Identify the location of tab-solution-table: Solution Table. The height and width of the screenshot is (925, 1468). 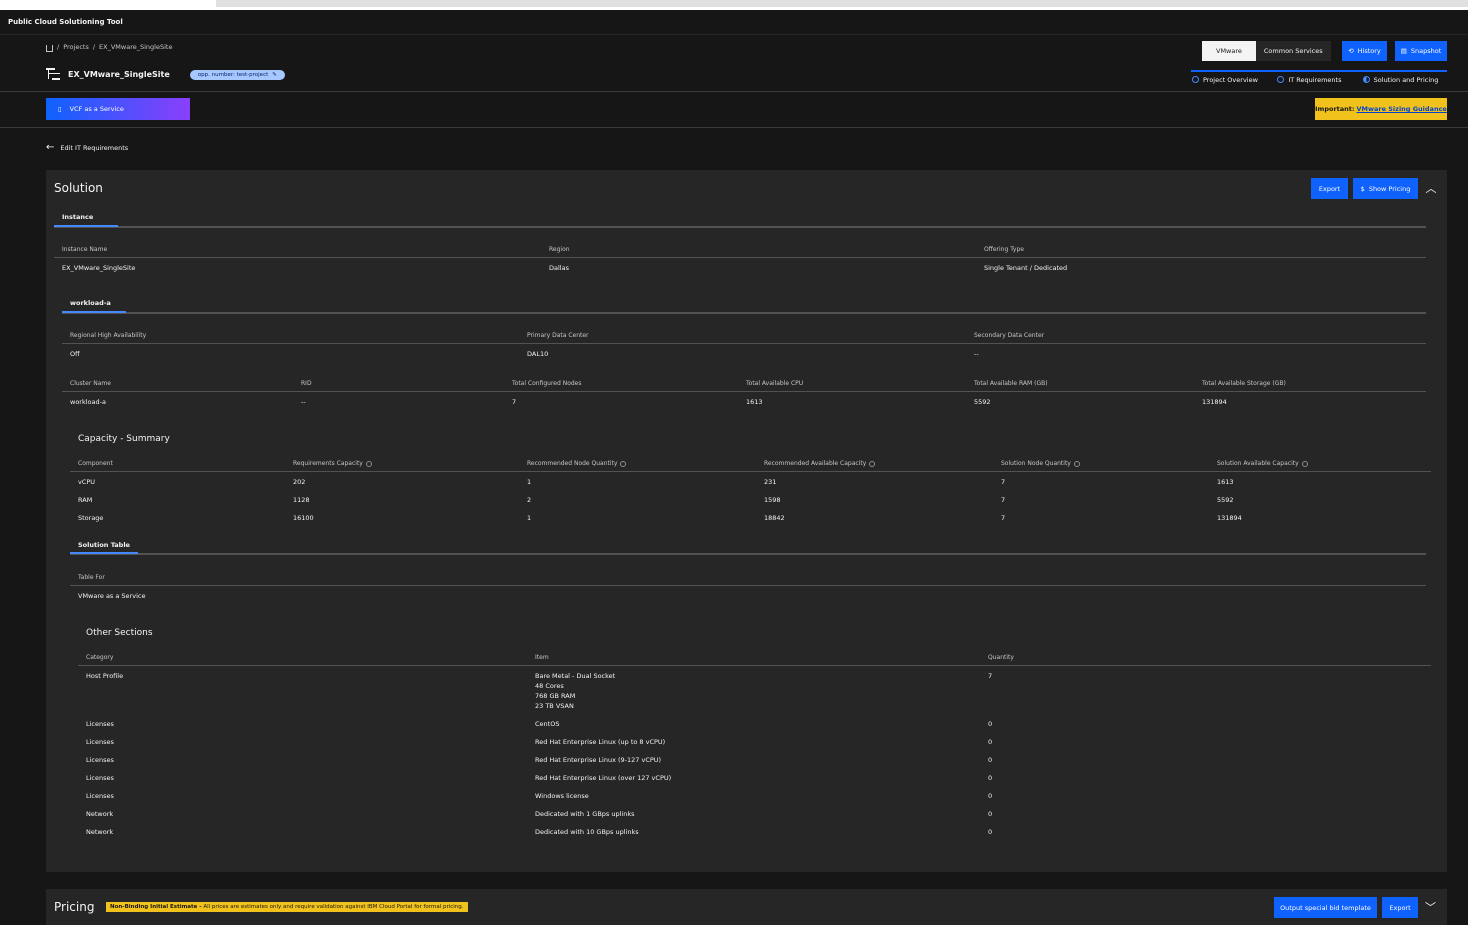
(104, 545).